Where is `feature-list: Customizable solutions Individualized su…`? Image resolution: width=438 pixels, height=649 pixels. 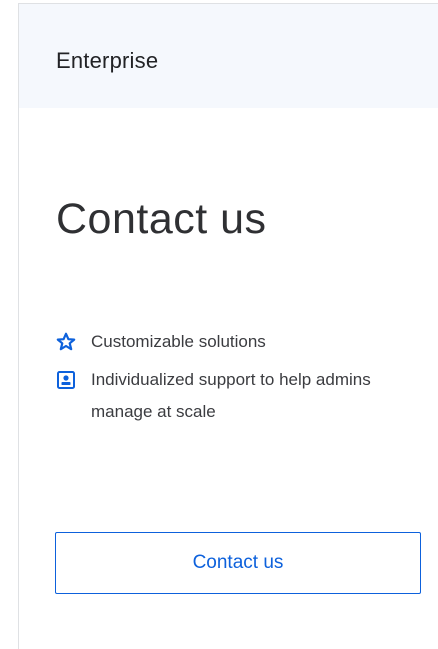 feature-list: Customizable solutions Individualized su… is located at coordinates (247, 377).